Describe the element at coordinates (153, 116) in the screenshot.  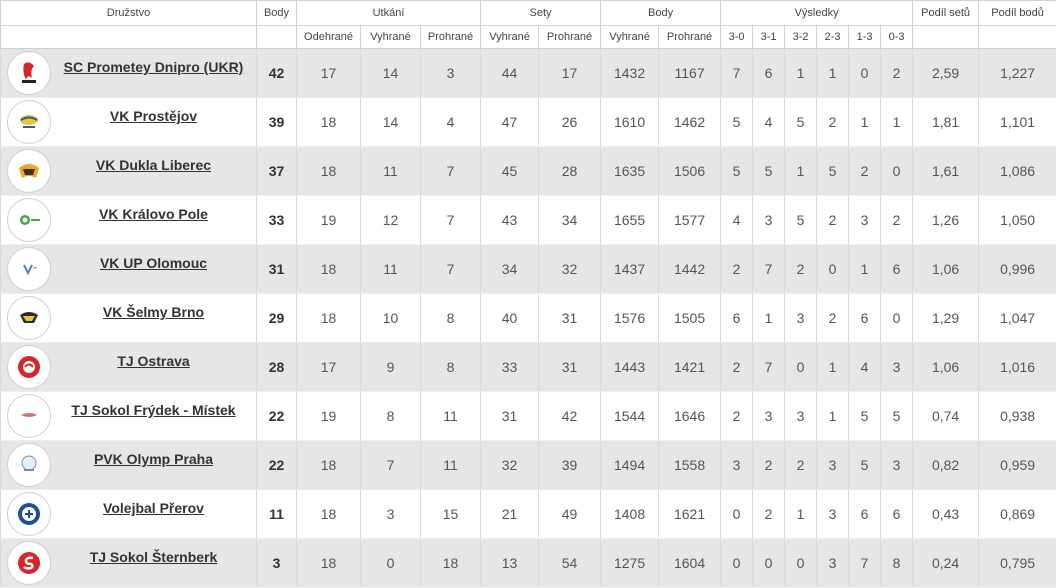
I see `team-link: VK Prostějov` at that location.